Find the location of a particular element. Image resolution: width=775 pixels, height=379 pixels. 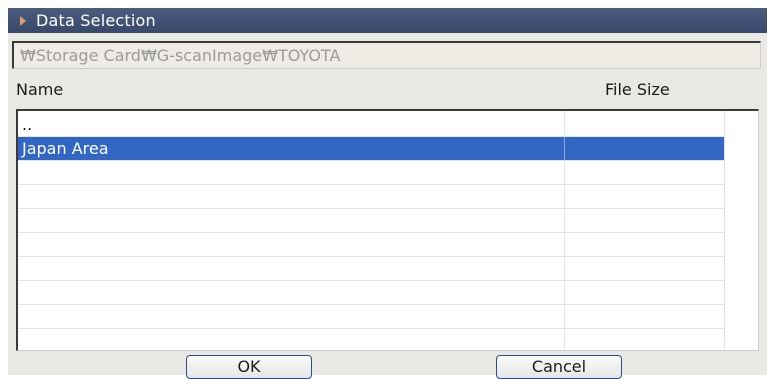

path-field: ₩Storage Card₩G-scanImage₩TOYOTA is located at coordinates (386, 55).